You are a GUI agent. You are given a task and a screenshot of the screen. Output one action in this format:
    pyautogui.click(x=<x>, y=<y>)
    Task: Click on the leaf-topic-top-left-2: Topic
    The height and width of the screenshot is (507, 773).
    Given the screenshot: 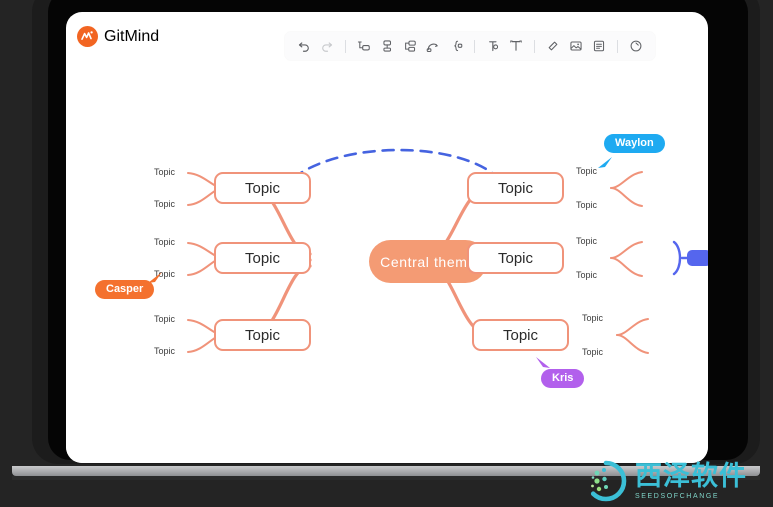 What is the action you would take?
    pyautogui.click(x=164, y=204)
    